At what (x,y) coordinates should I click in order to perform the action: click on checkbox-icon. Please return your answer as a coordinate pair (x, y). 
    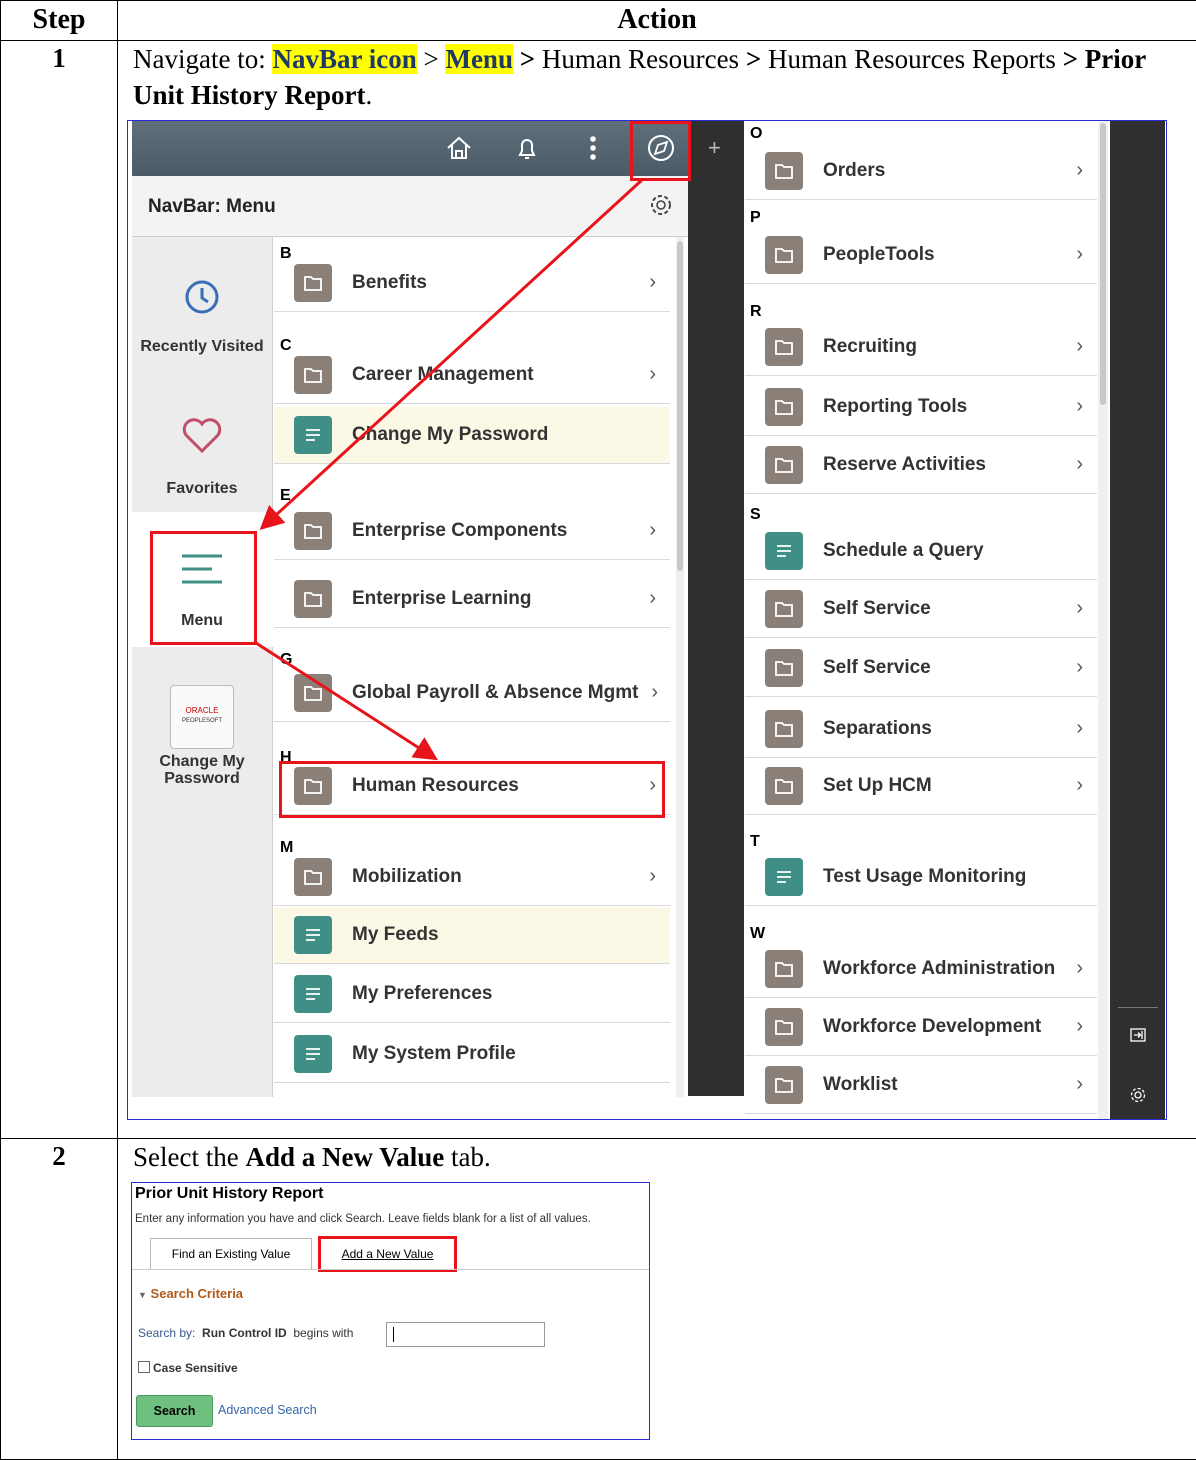
    Looking at the image, I should click on (144, 1367).